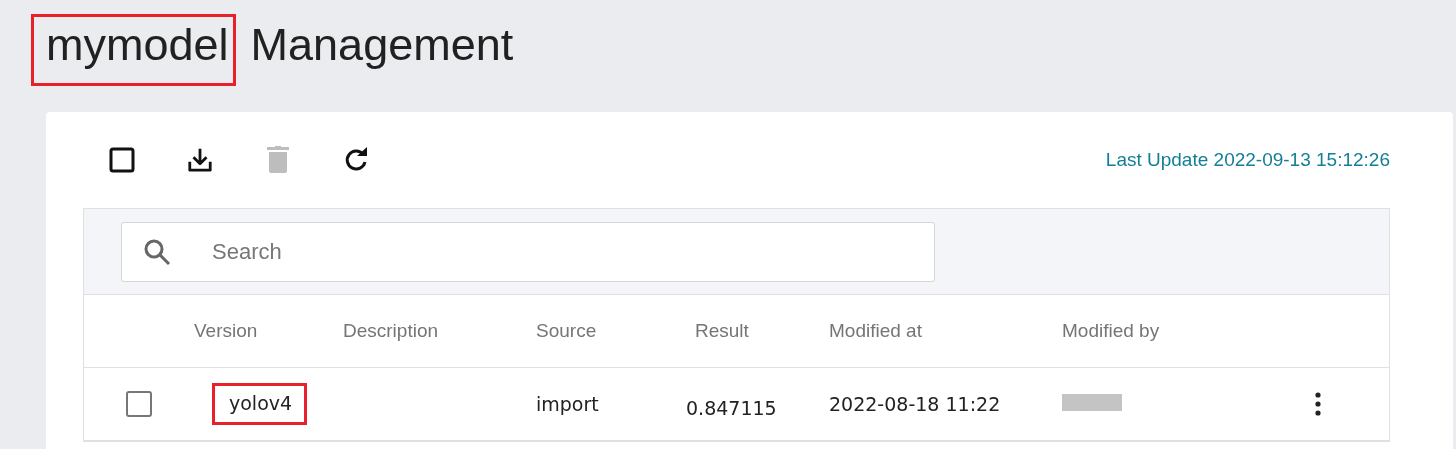 Image resolution: width=1456 pixels, height=449 pixels. What do you see at coordinates (915, 404) in the screenshot?
I see `modified-at-cell-text: 2022-08-18 11:22` at bounding box center [915, 404].